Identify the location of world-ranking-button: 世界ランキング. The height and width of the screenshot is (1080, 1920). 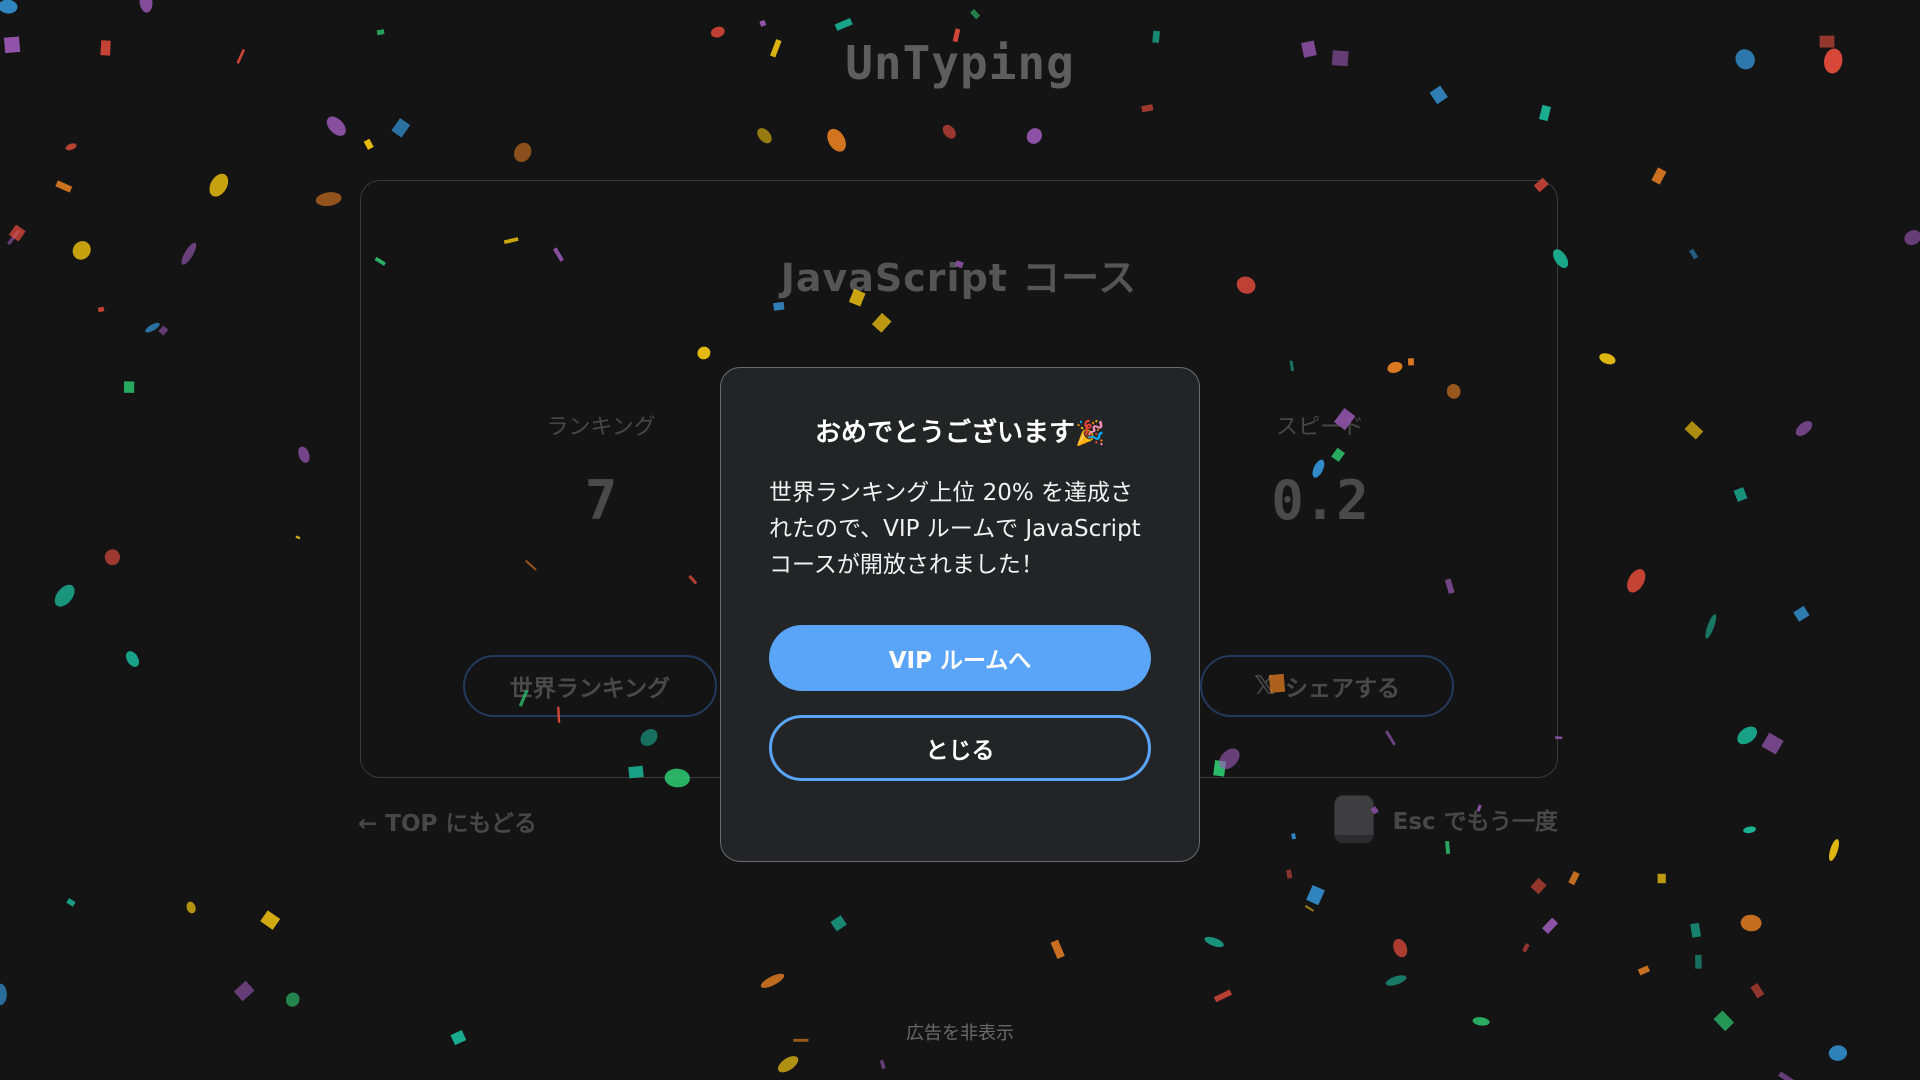
(590, 686).